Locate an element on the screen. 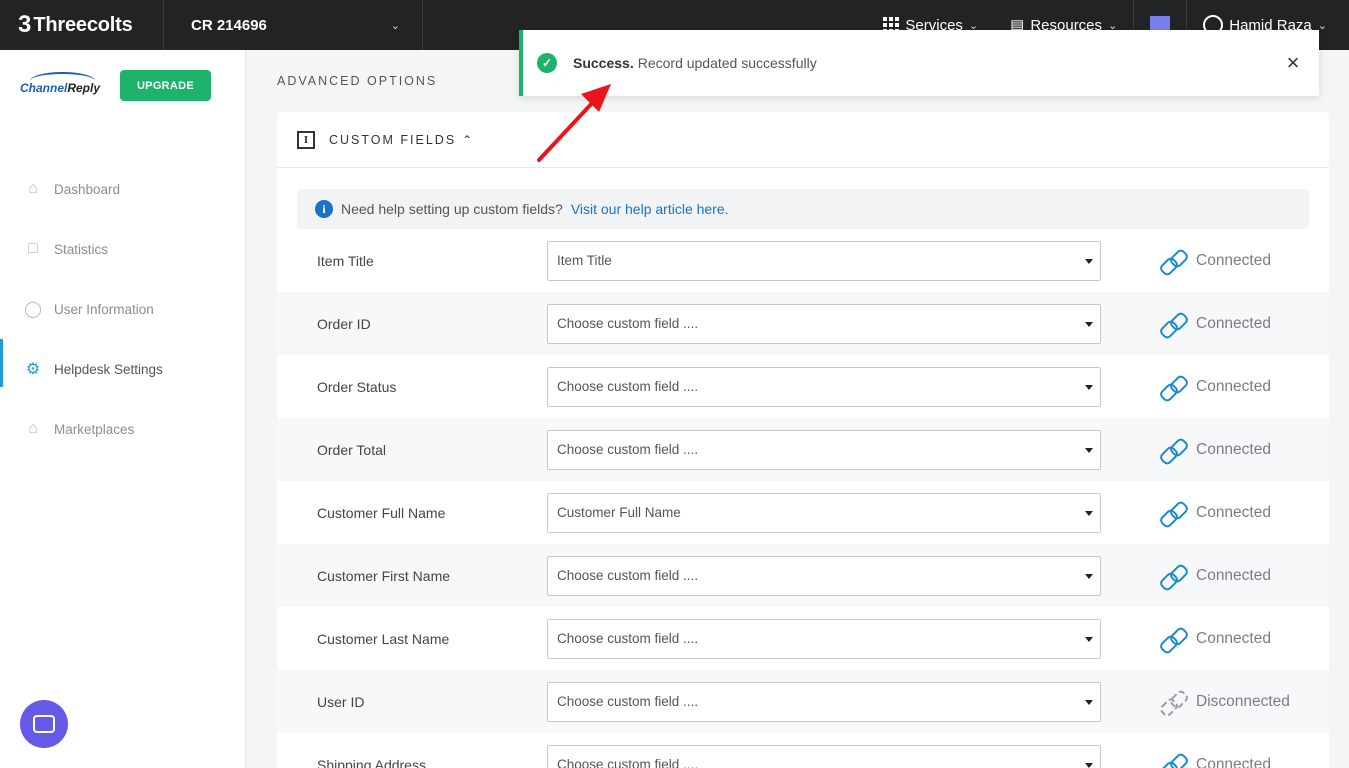 The width and height of the screenshot is (1349, 768). channelreply-logo: ChannelReply is located at coordinates (60, 89).